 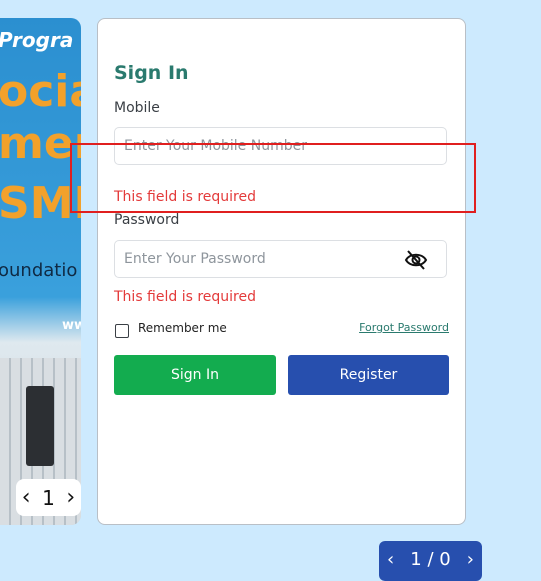 What do you see at coordinates (182, 328) in the screenshot?
I see `remember-me-label: Remember me` at bounding box center [182, 328].